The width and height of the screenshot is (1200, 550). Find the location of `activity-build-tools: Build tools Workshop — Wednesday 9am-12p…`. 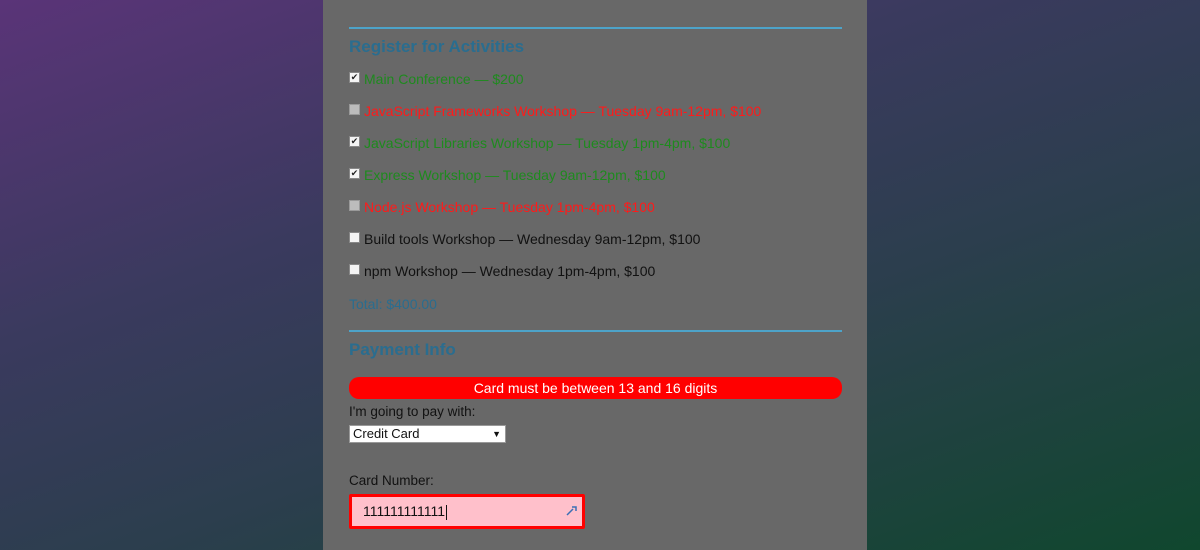

activity-build-tools: Build tools Workshop — Wednesday 9am-12p… is located at coordinates (524, 239).